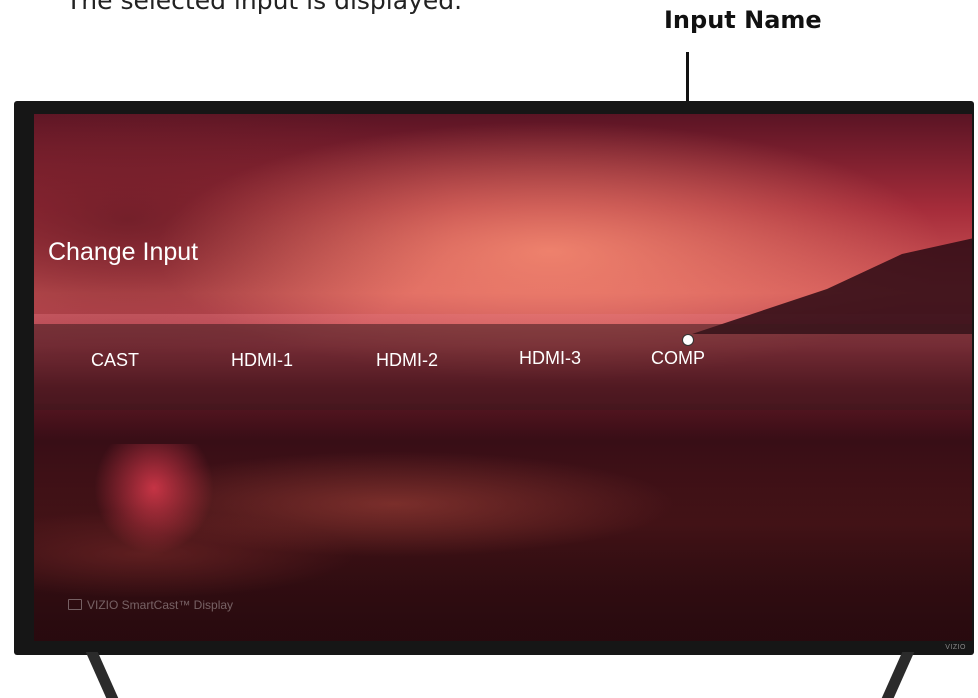  What do you see at coordinates (955, 647) in the screenshot?
I see `tv-logo: VIZIO` at bounding box center [955, 647].